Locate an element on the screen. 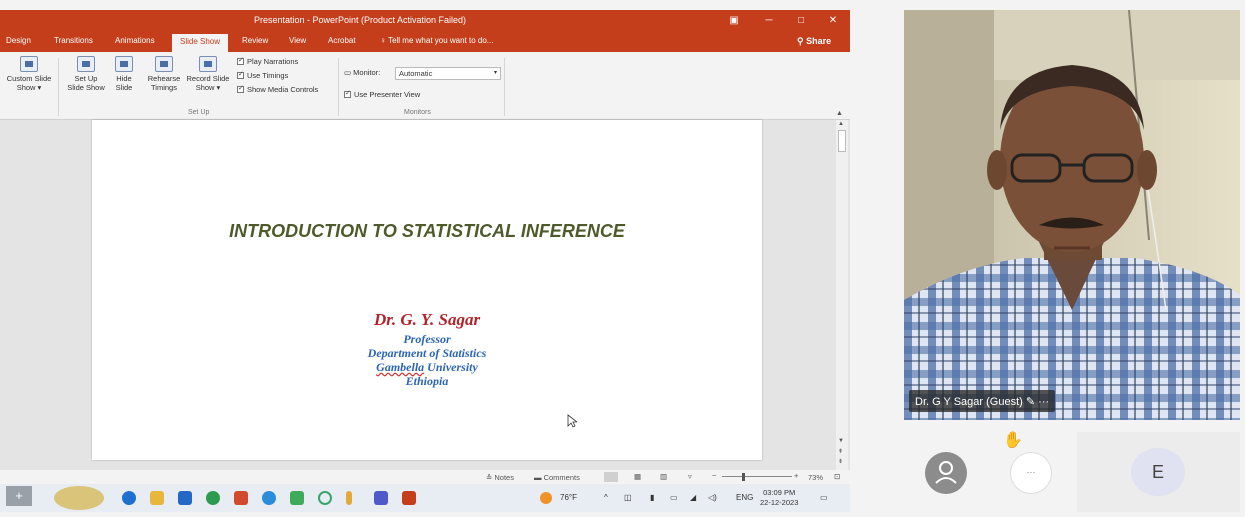  teams-icon is located at coordinates (381, 498).